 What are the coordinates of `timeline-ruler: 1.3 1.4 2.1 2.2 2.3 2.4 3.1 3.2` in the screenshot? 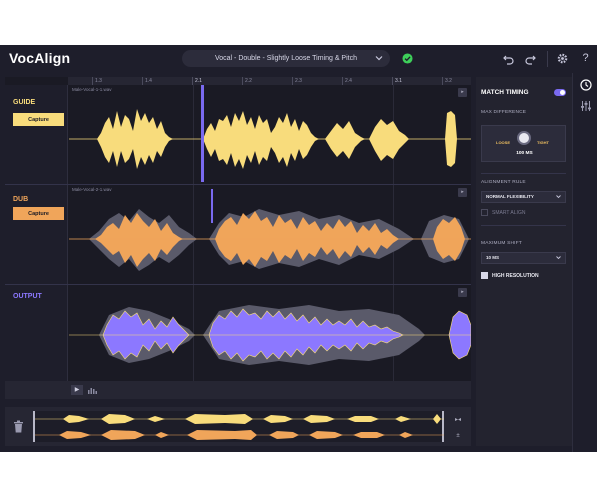 It's located at (269, 81).